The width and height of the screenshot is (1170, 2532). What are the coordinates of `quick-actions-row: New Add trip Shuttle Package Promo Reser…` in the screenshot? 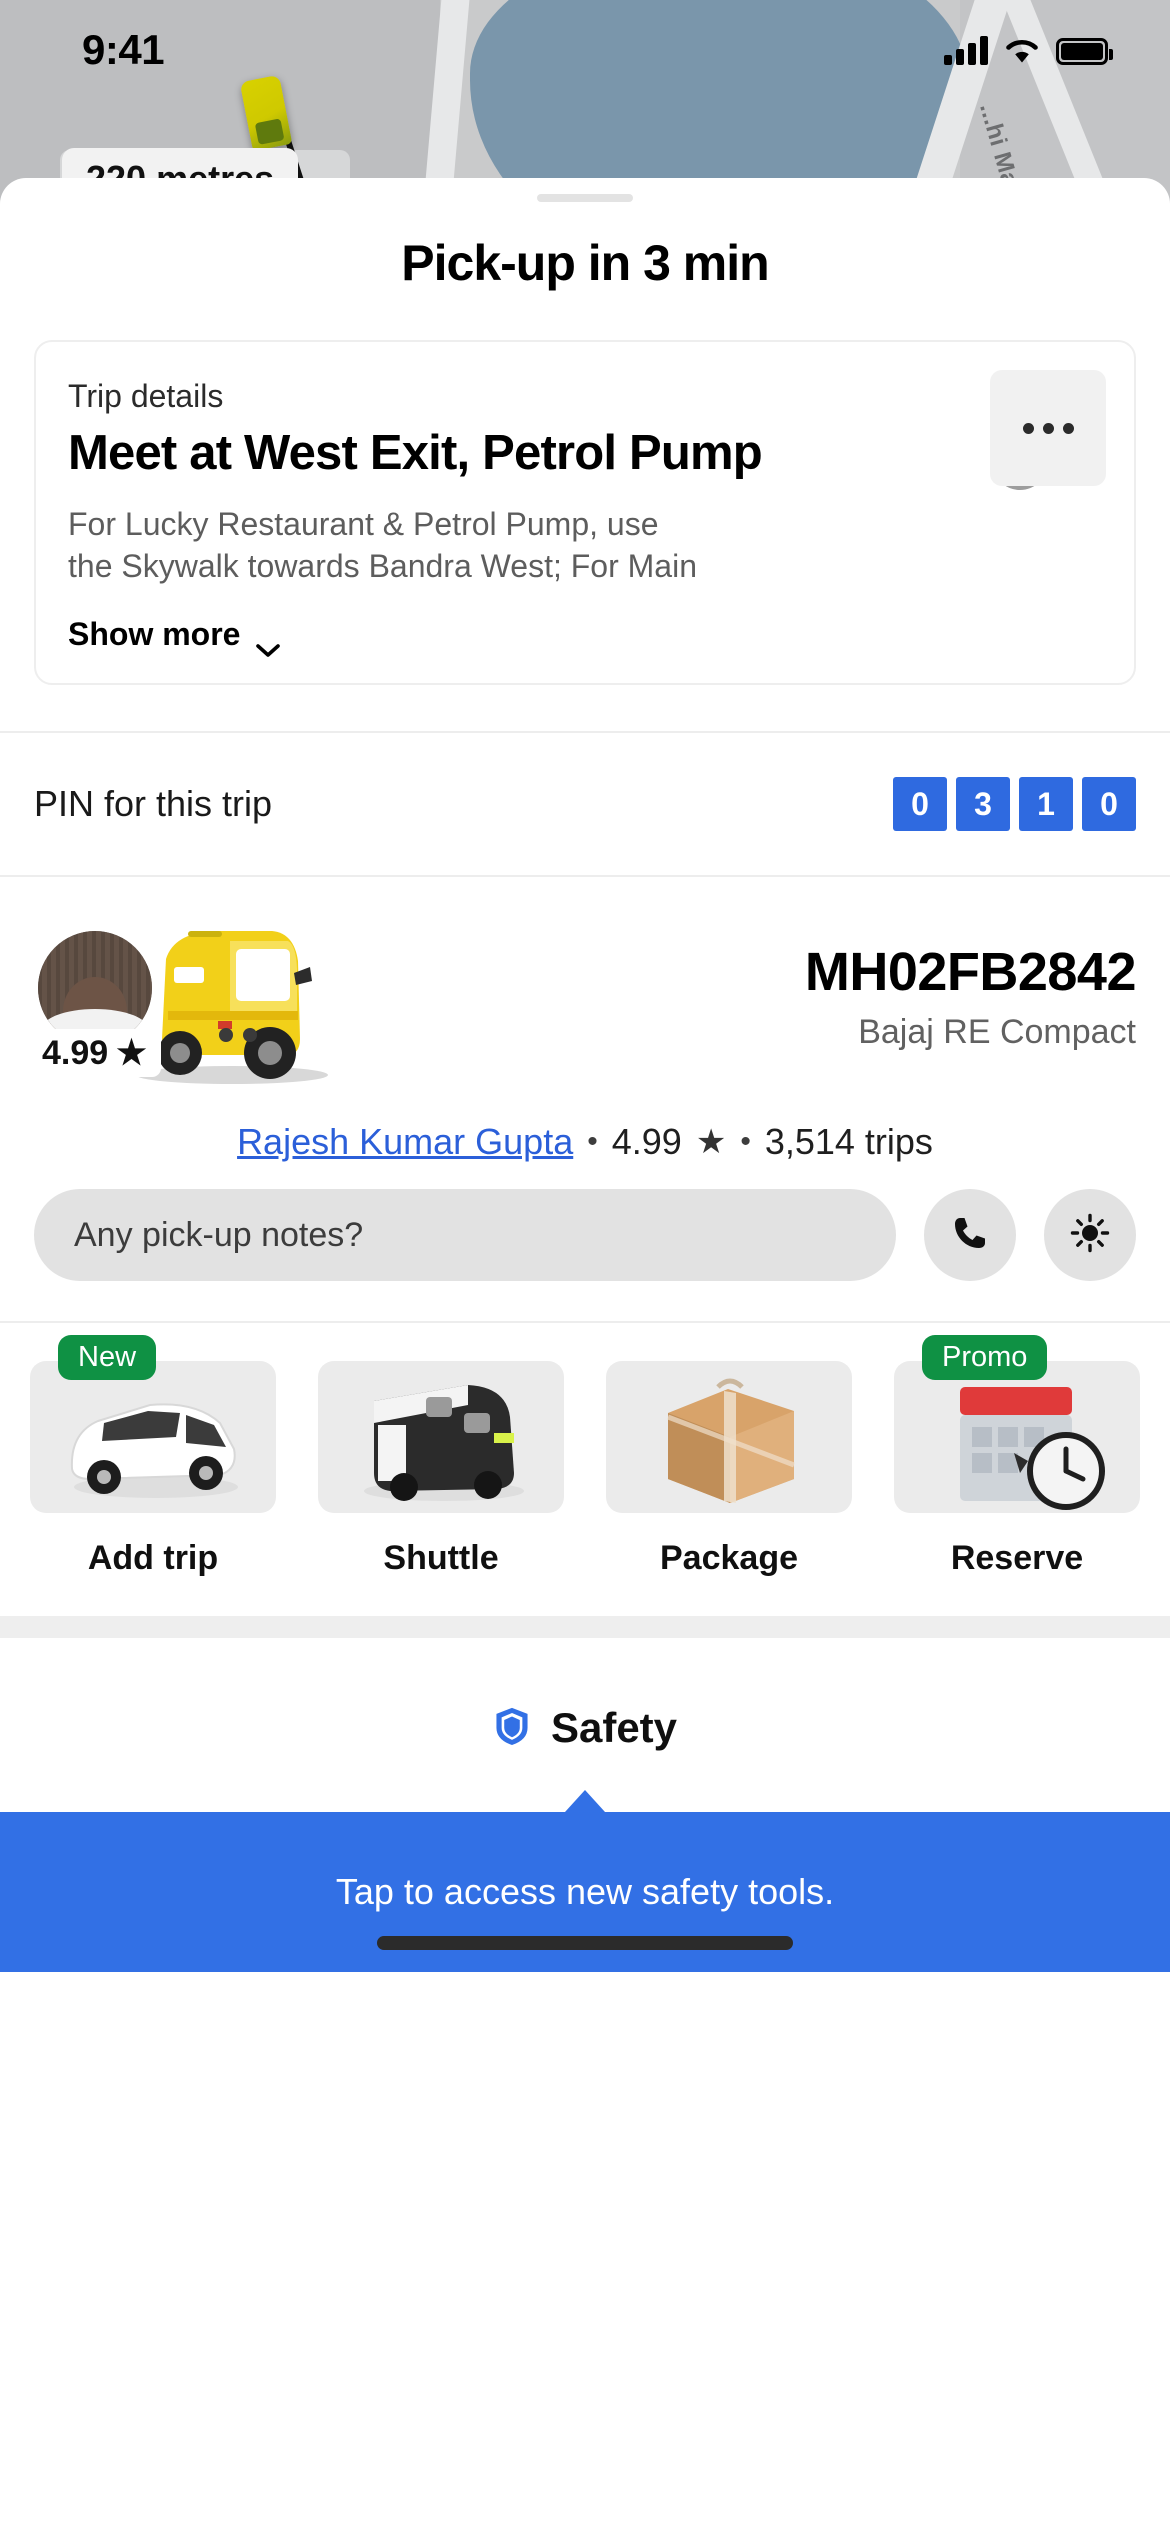 It's located at (585, 1461).